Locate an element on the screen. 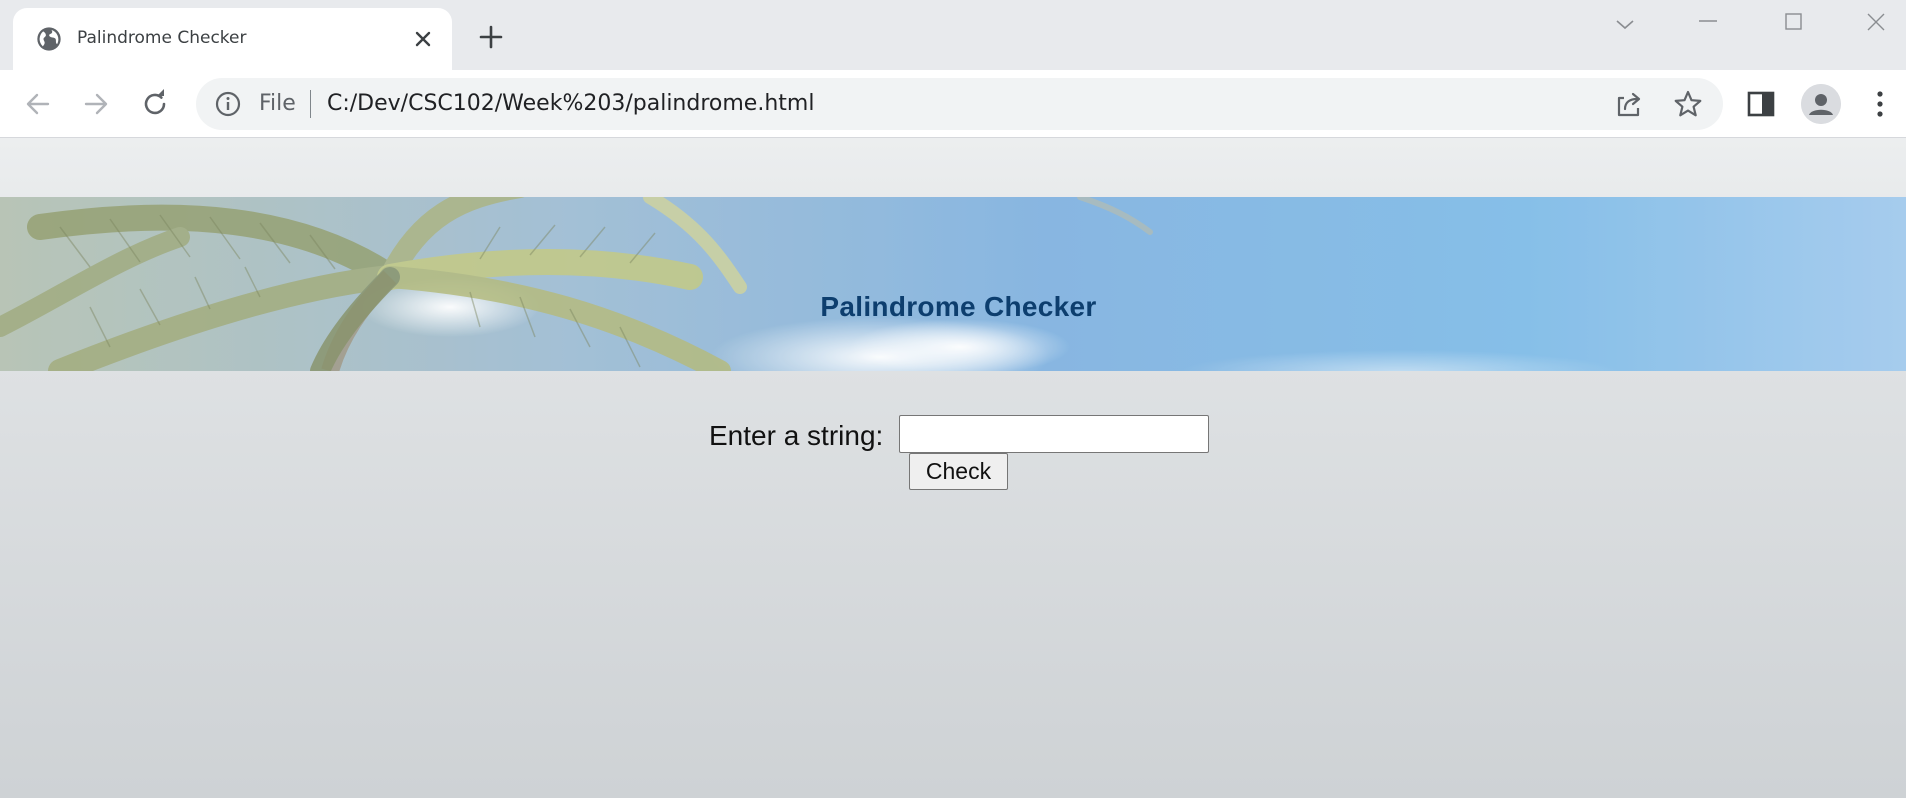 This screenshot has width=1906, height=798. tab-title: Palindrome Checker is located at coordinates (162, 38).